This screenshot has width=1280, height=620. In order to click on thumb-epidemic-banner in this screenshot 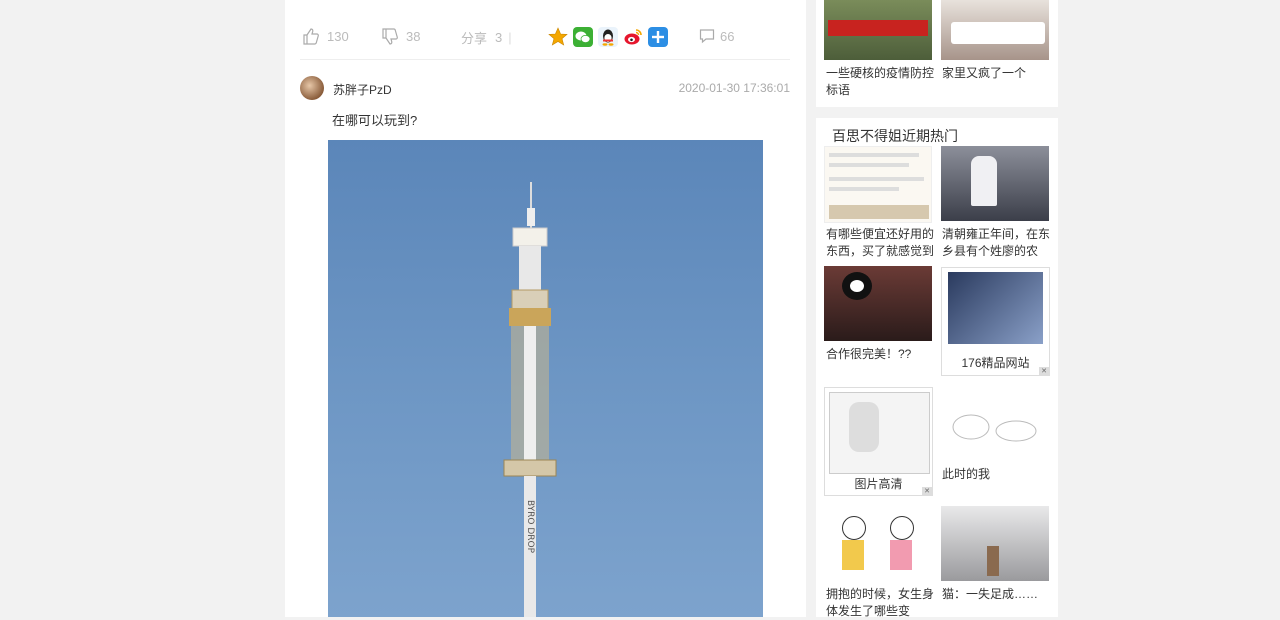, I will do `click(878, 30)`.